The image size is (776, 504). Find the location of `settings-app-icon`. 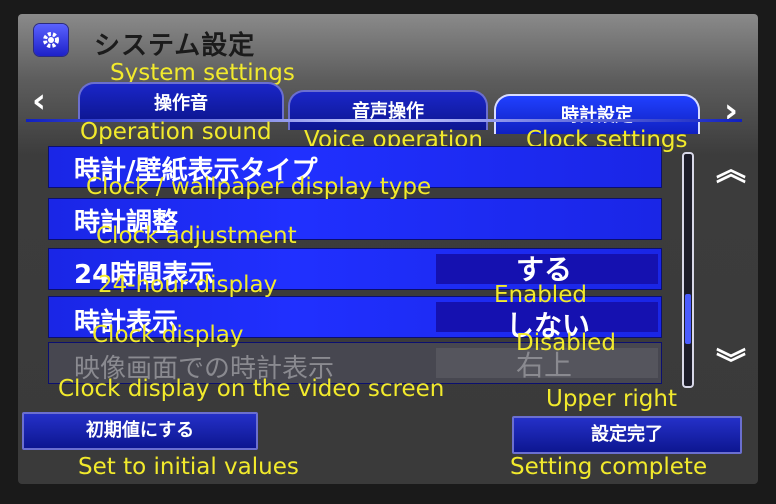

settings-app-icon is located at coordinates (51, 40).